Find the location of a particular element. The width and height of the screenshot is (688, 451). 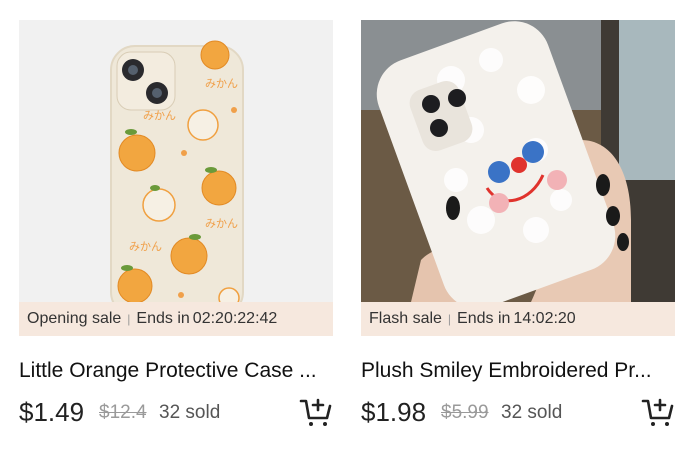

promo-banner: Opening sale | Ends in 02:20:22:42 is located at coordinates (176, 319).